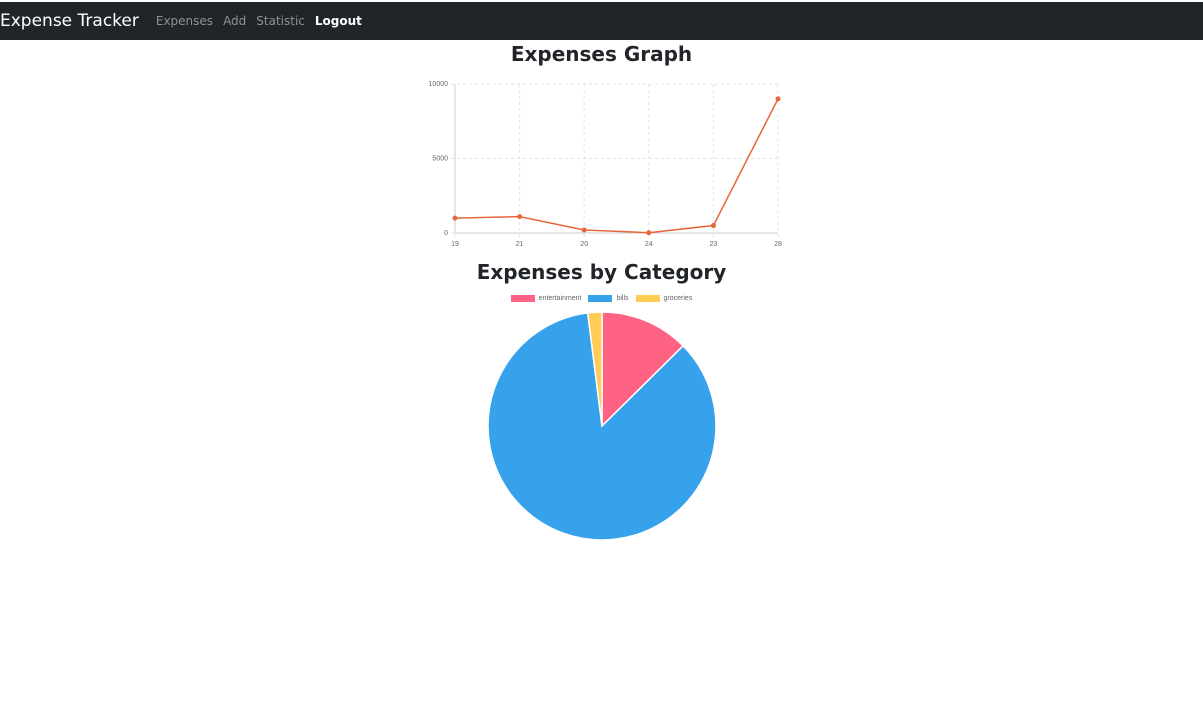 The width and height of the screenshot is (1203, 722). I want to click on y-tick-label: 10000, so click(439, 84).